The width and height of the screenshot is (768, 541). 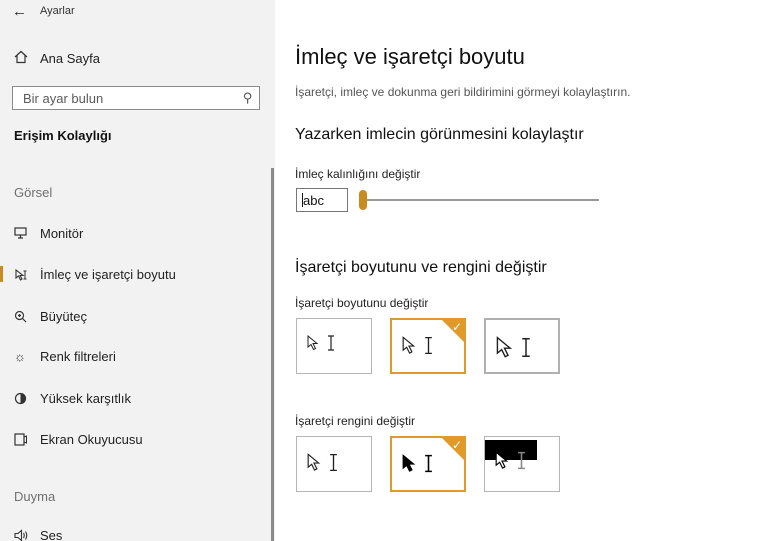 What do you see at coordinates (25, 11) in the screenshot?
I see `back-arrow-icon: ←` at bounding box center [25, 11].